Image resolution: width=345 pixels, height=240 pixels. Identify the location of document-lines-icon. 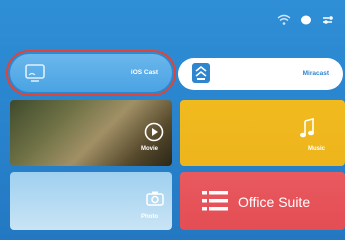
(215, 201).